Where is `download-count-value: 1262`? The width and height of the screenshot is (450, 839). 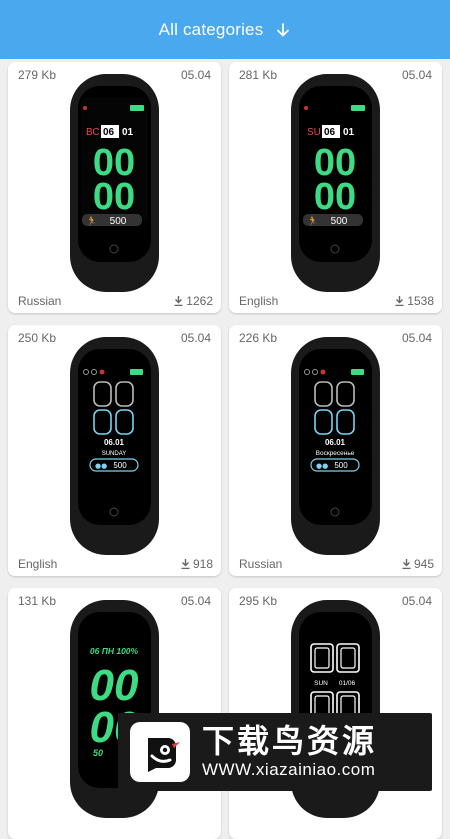
download-count-value: 1262 is located at coordinates (199, 301).